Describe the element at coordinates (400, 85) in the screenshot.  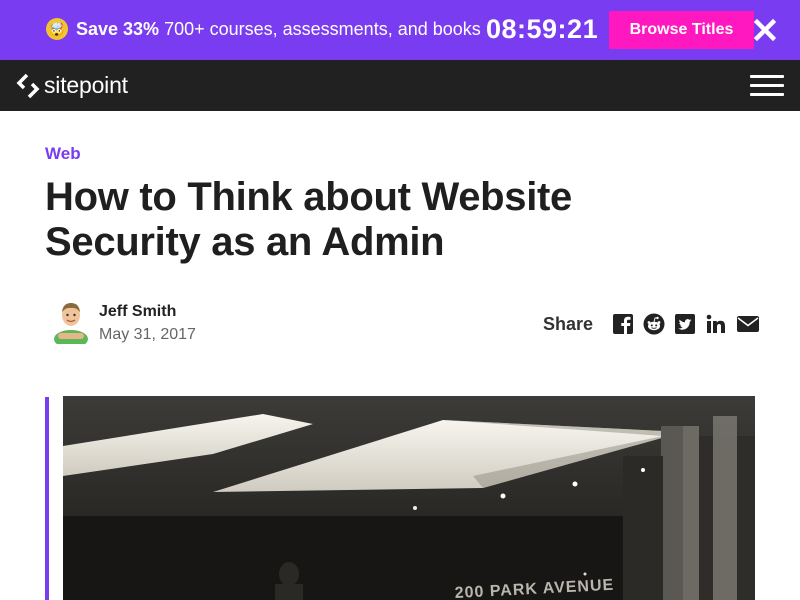
I see `top-navigation: sitepoint` at that location.